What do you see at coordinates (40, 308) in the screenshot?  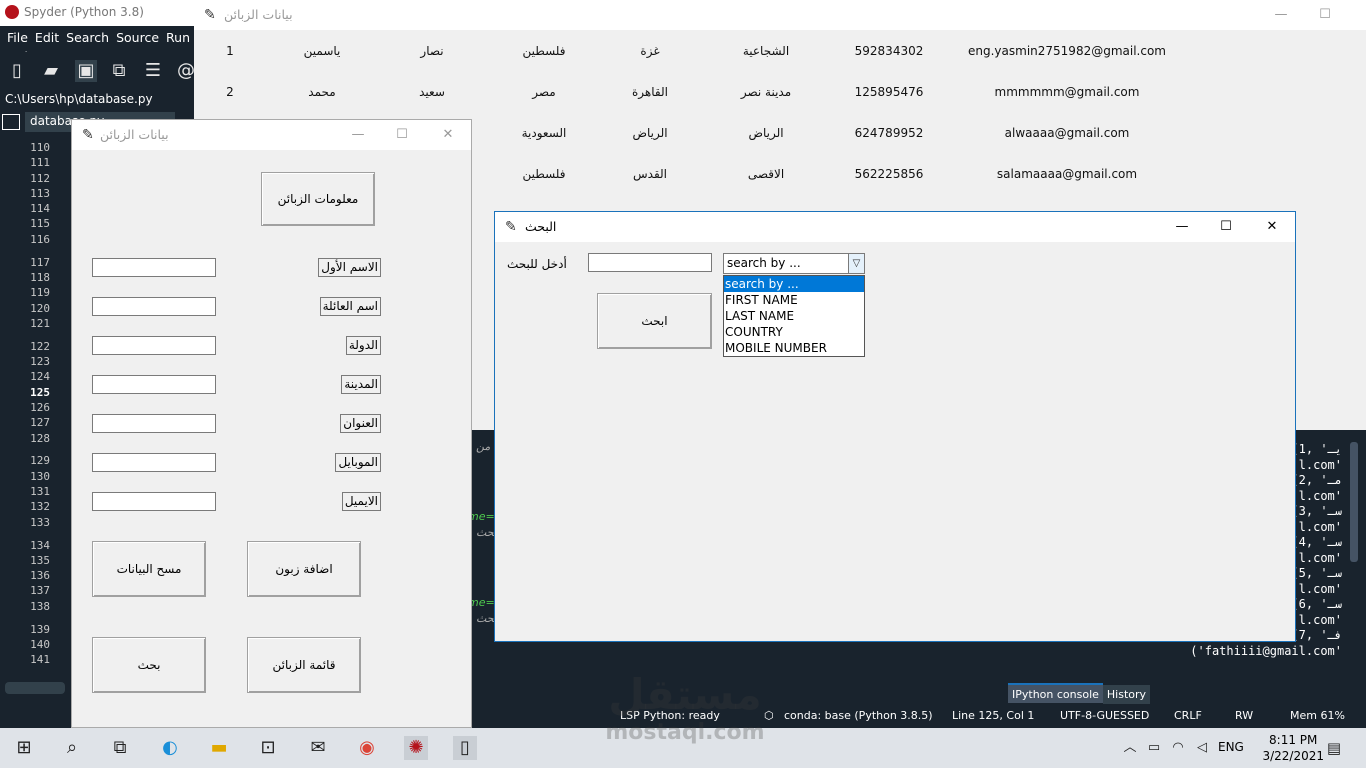 I see `line-number: 120` at bounding box center [40, 308].